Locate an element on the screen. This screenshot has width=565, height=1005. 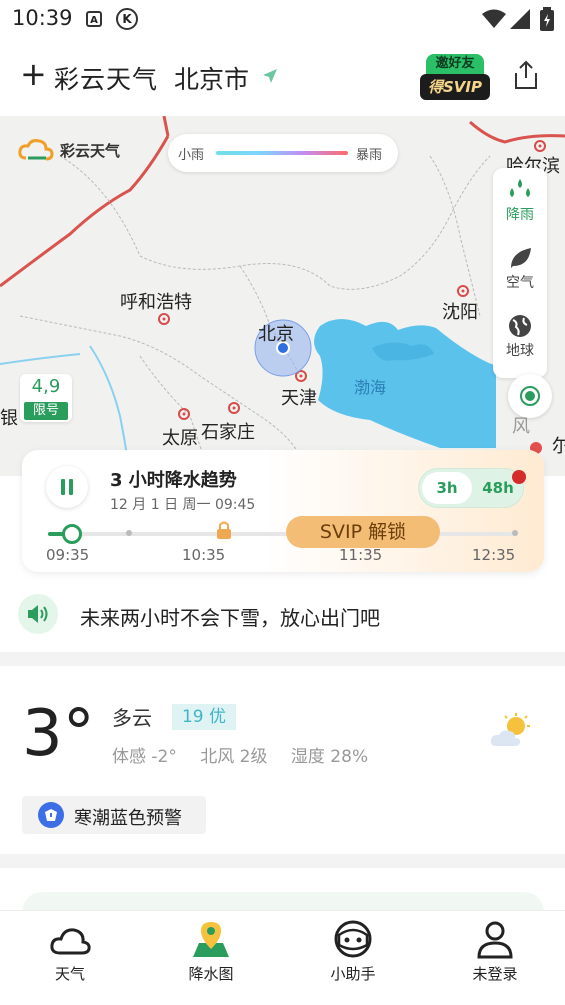
get-svip-label: 得SVIP is located at coordinates (455, 87).